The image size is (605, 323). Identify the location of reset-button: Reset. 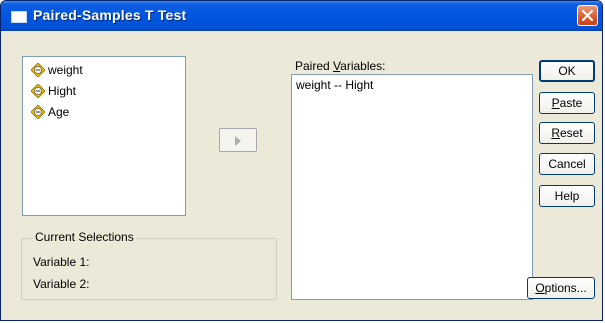
(567, 133).